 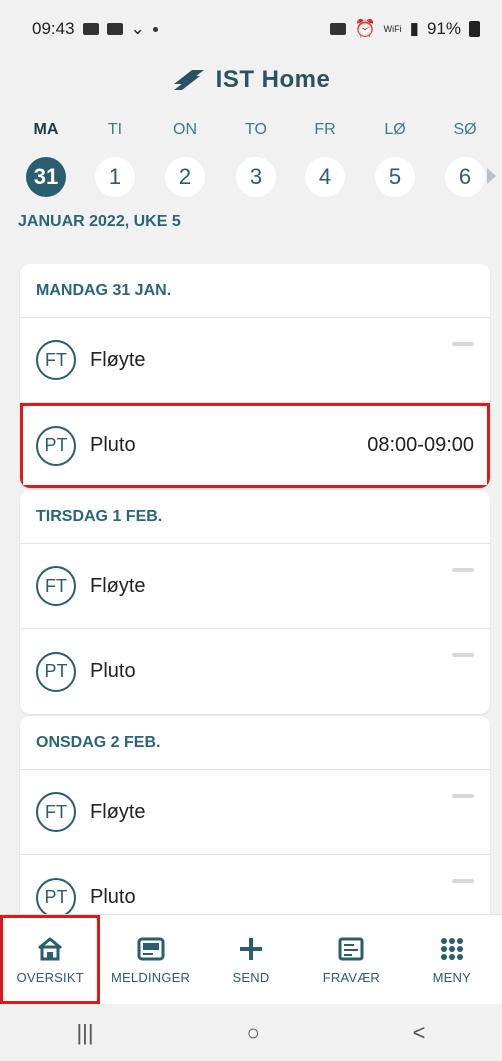 I want to click on nav-label: OVERSIKT, so click(x=50, y=977).